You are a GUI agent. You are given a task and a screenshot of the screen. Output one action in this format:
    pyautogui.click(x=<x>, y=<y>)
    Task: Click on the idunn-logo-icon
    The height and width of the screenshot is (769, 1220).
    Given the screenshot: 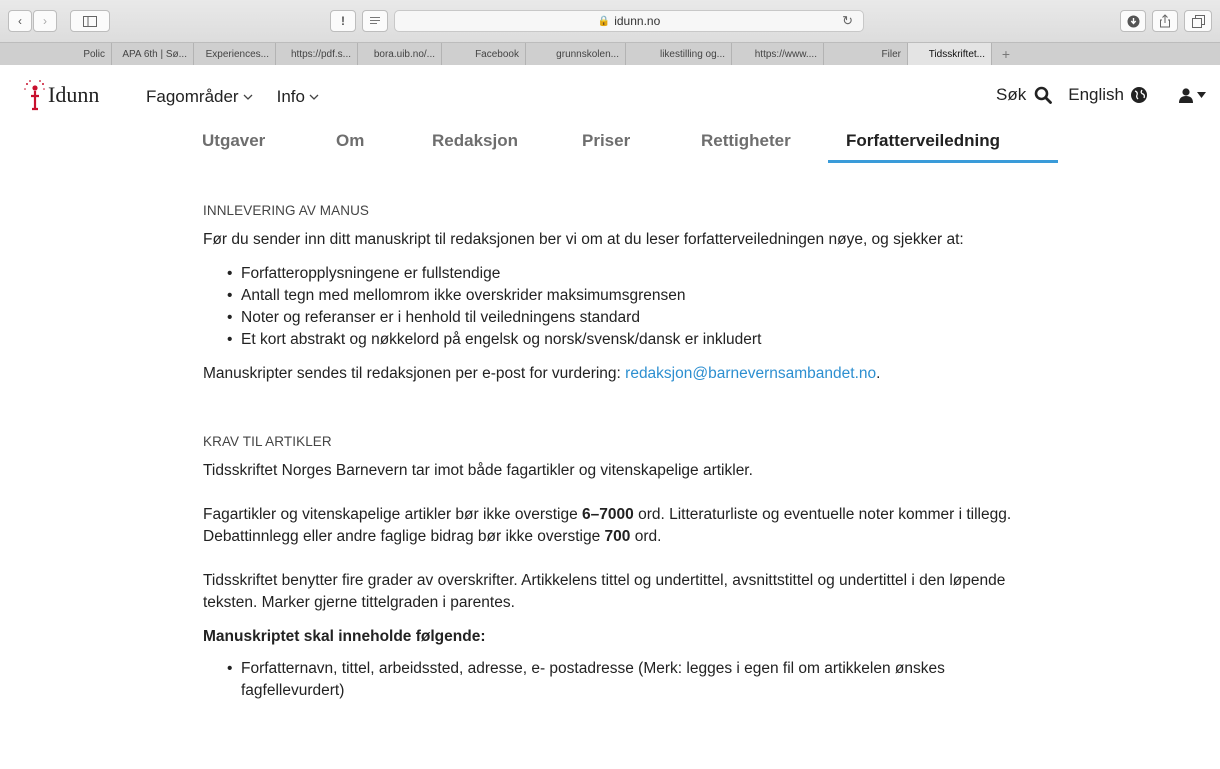 What is the action you would take?
    pyautogui.click(x=34, y=95)
    